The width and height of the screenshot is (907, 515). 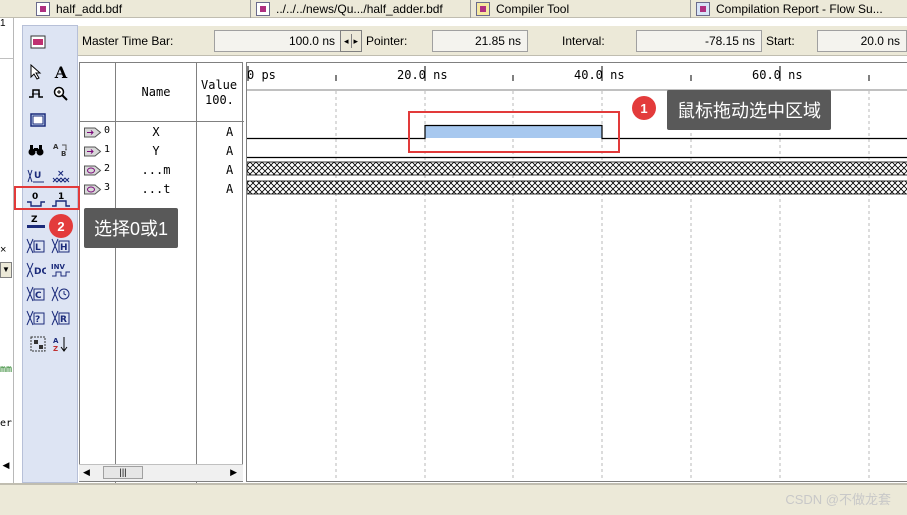 I want to click on signal-row-m: 2 ...m A, so click(x=162, y=170).